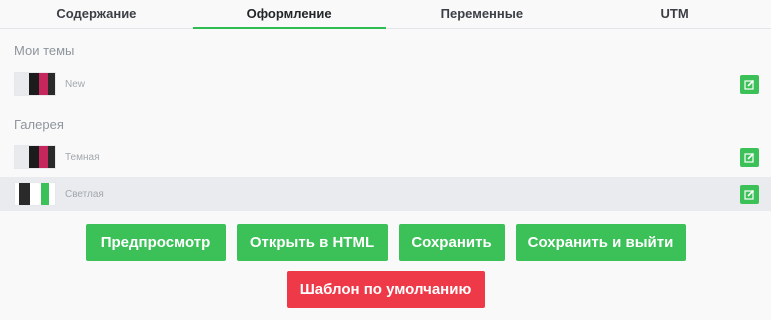 This screenshot has height=320, width=771. What do you see at coordinates (482, 14) in the screenshot?
I see `tab-variables: Переменные` at bounding box center [482, 14].